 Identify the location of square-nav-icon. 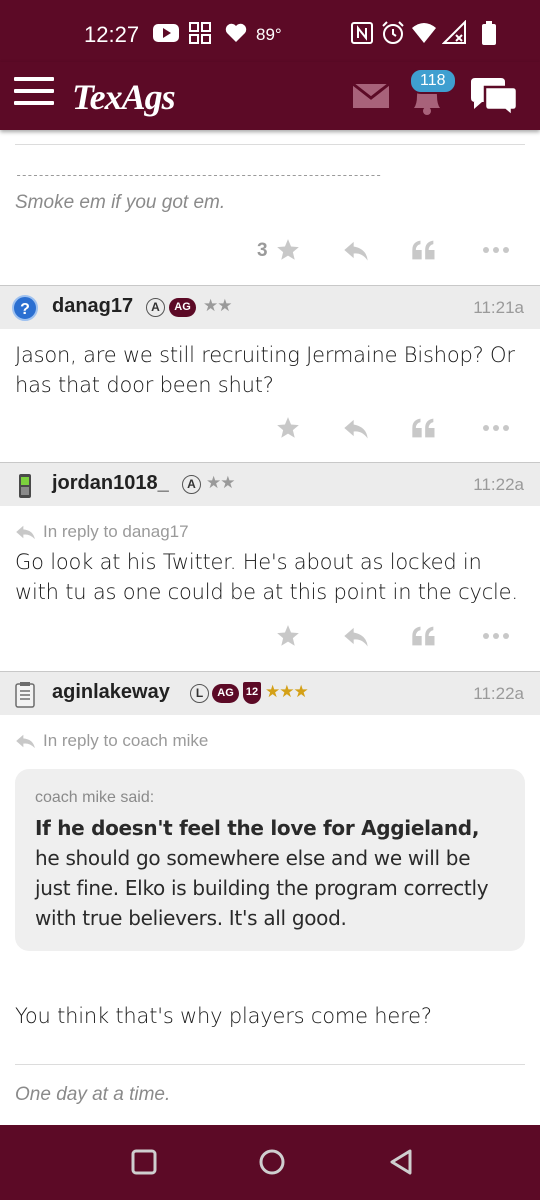
(144, 1162).